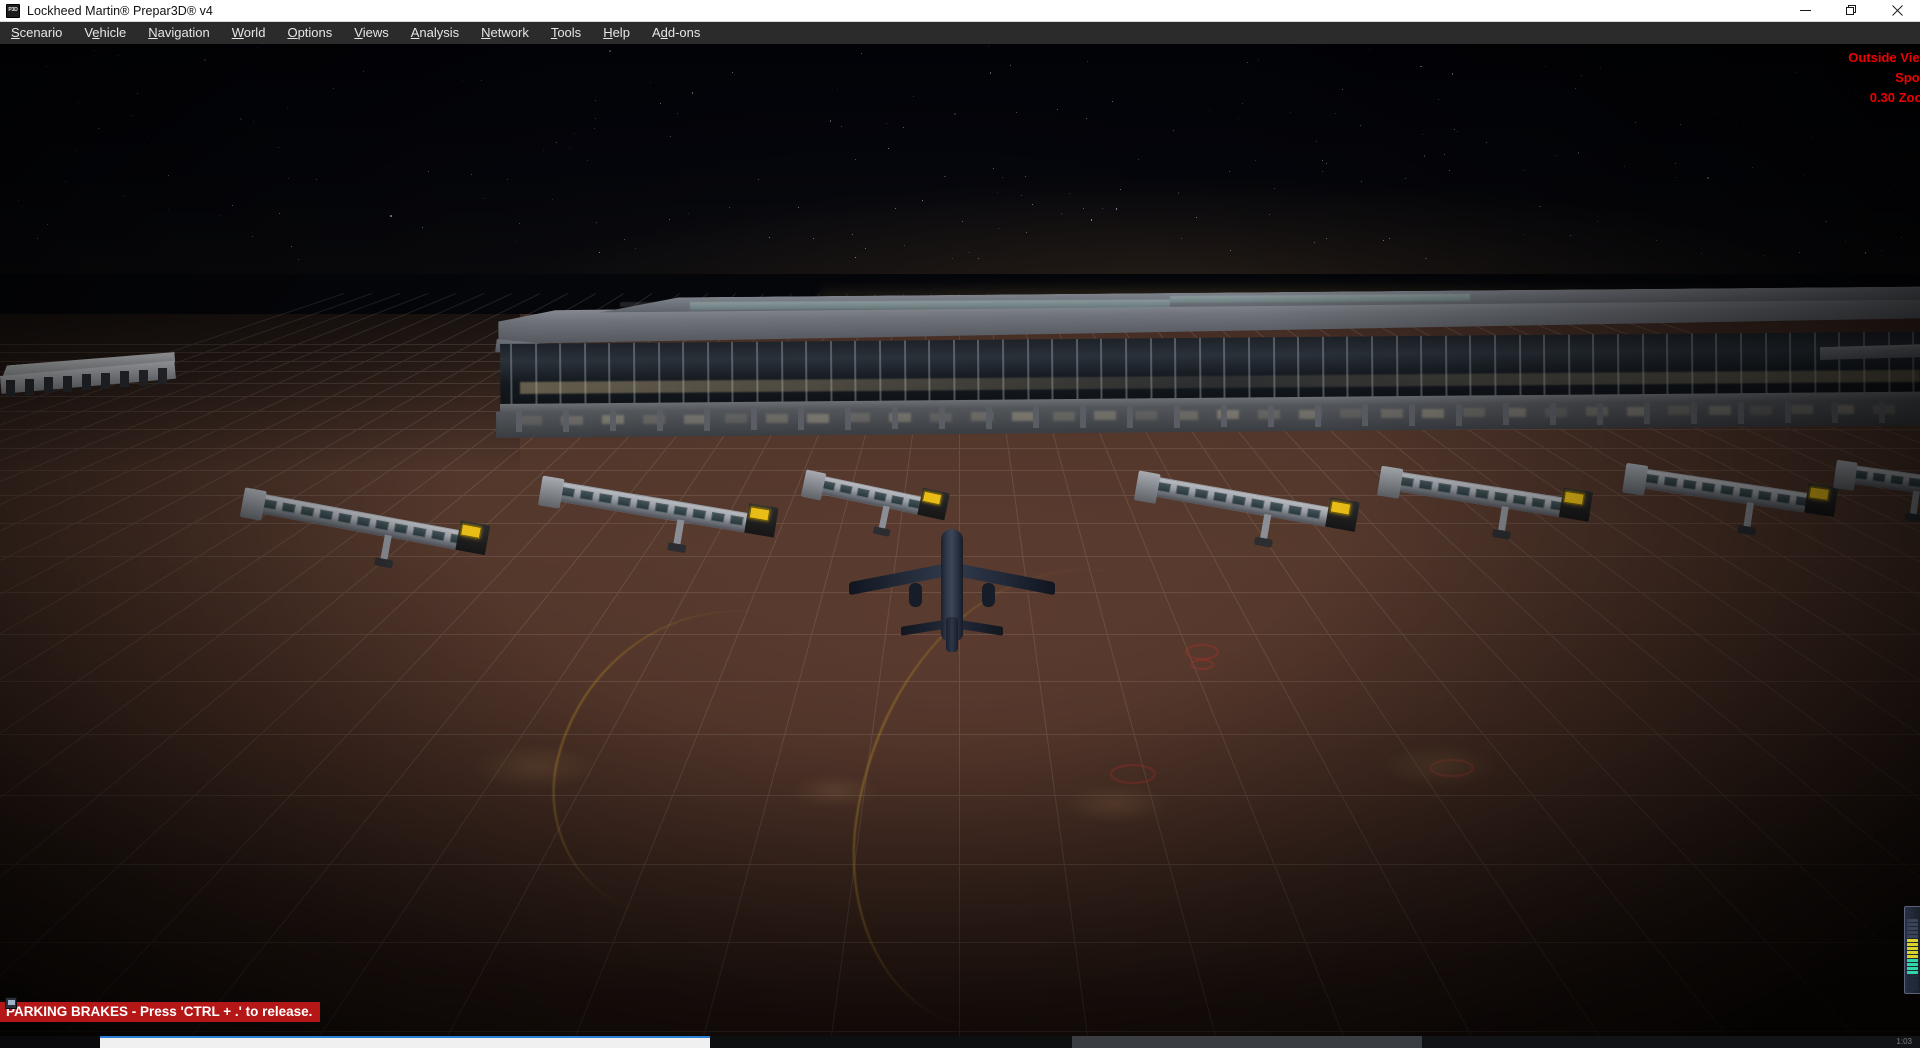 Image resolution: width=1920 pixels, height=1048 pixels. I want to click on minimize-button, so click(1805, 11).